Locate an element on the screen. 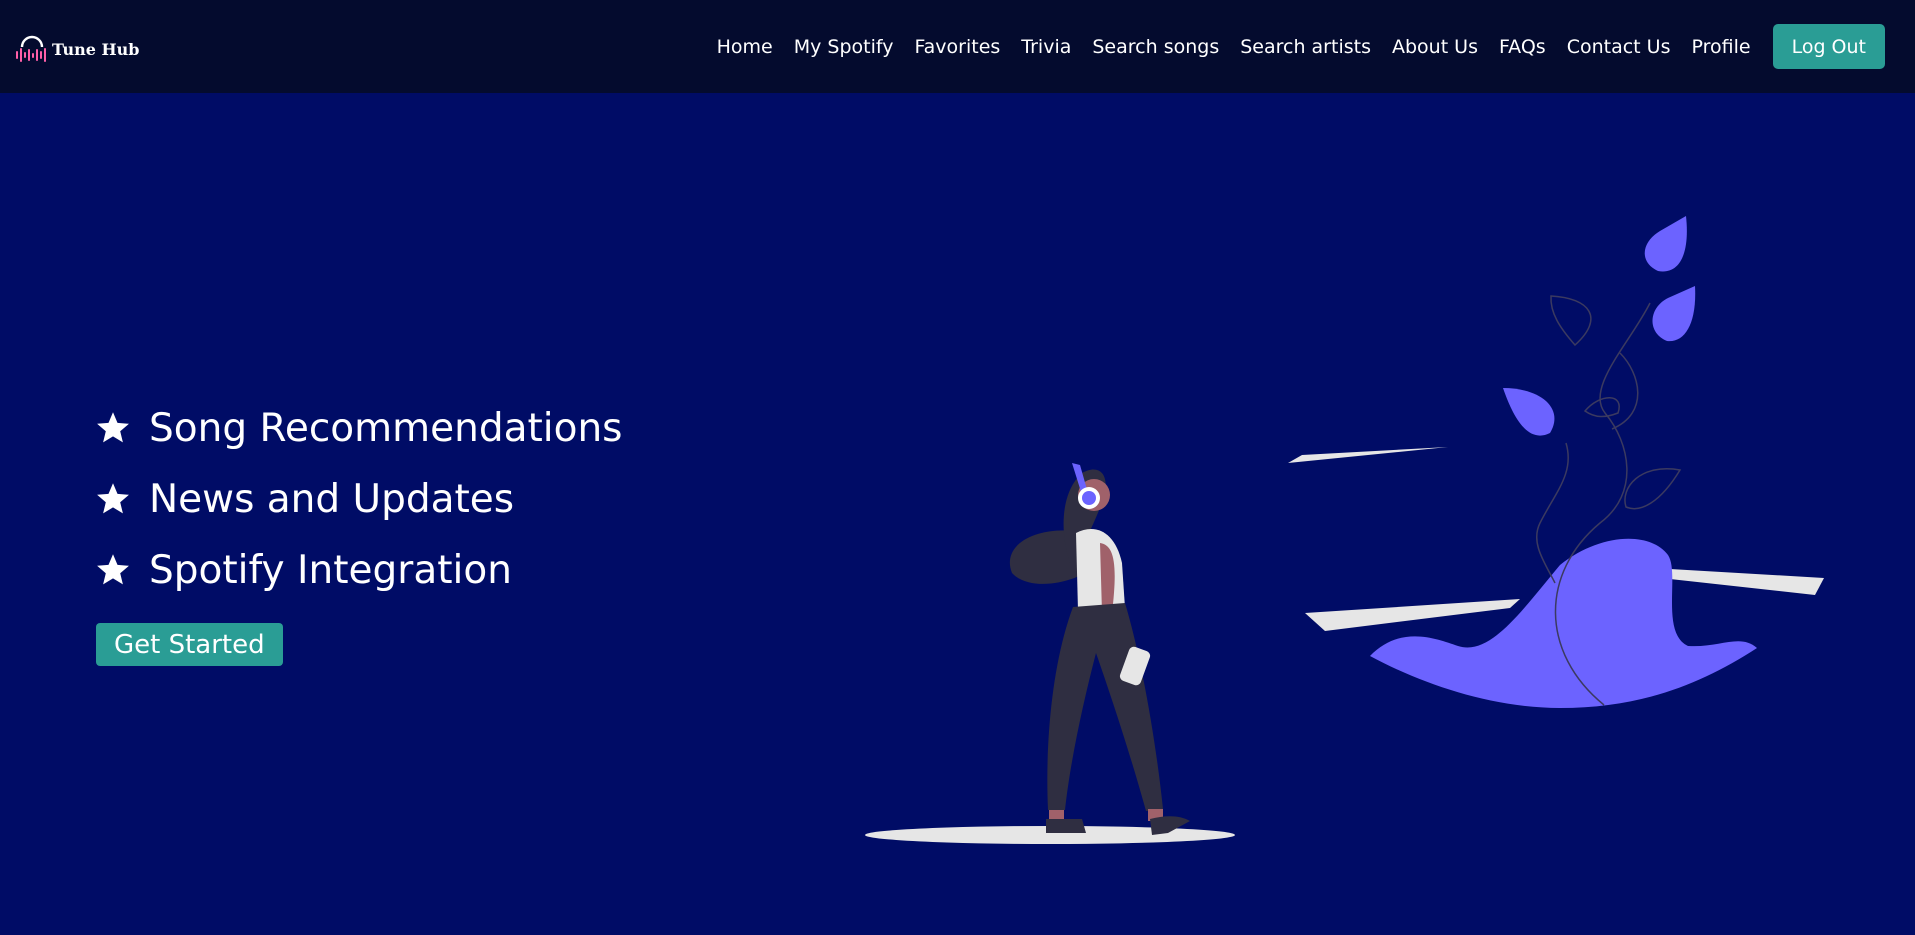 The height and width of the screenshot is (935, 1915). headphones-equalizer-icon is located at coordinates (31, 48).